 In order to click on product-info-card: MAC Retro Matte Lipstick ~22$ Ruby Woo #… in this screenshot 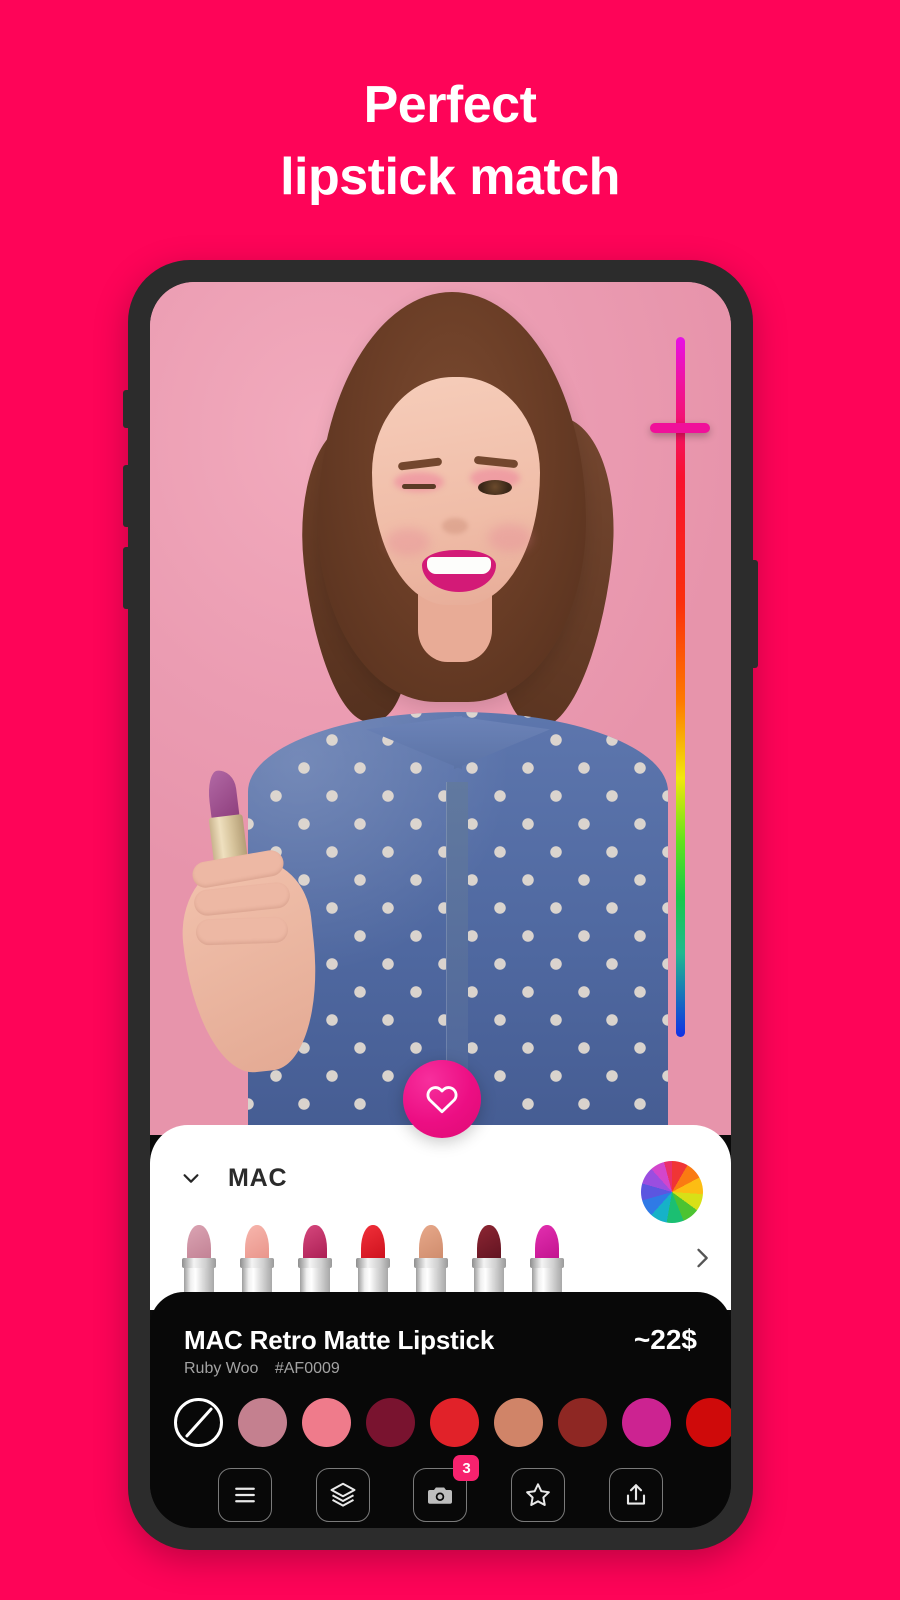, I will do `click(440, 1410)`.